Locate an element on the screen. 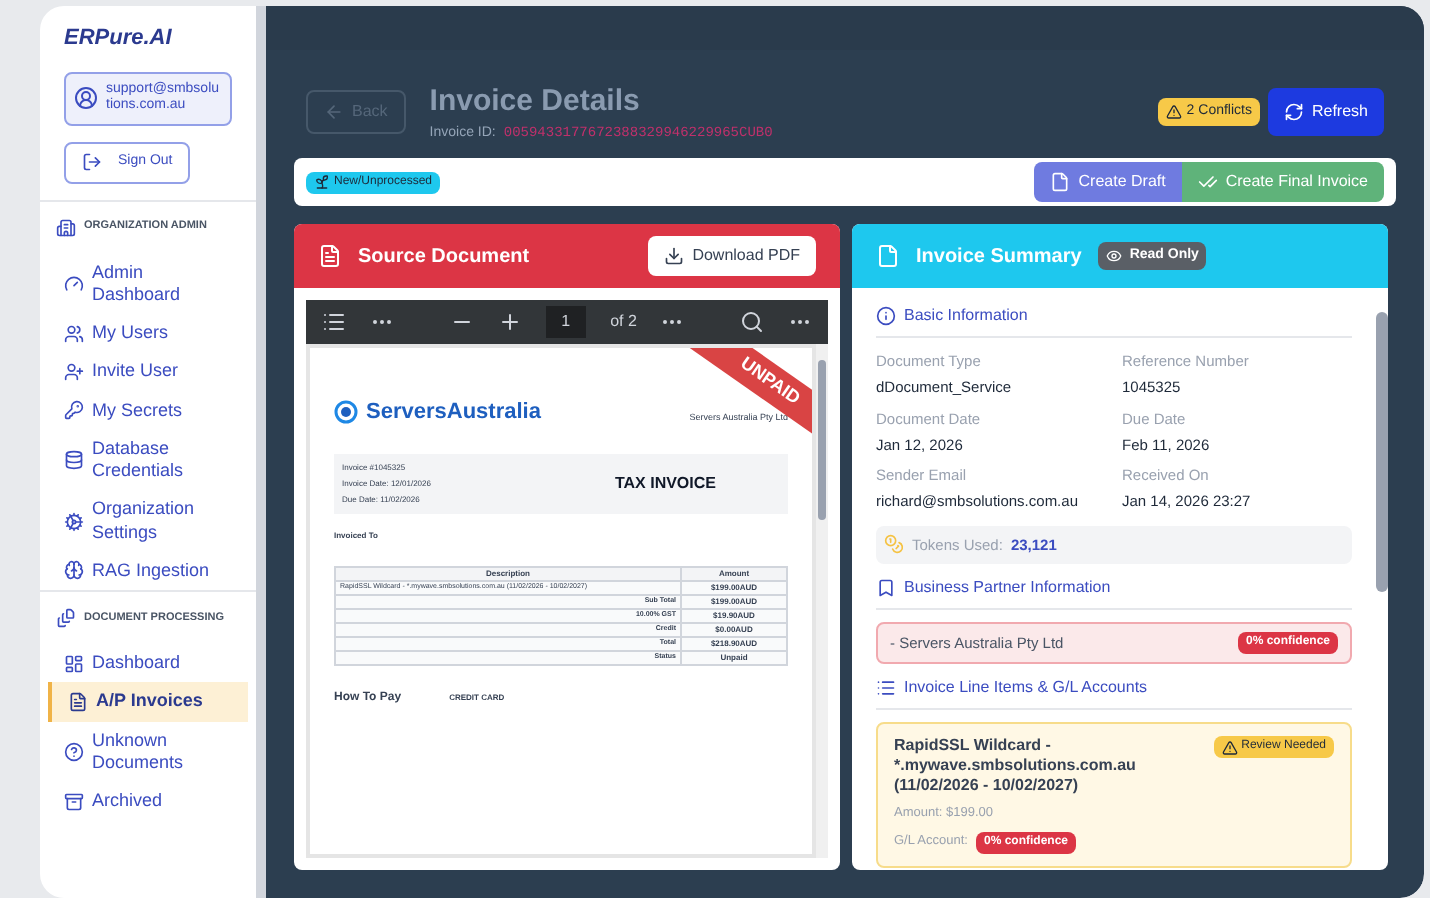 The width and height of the screenshot is (1430, 898). users-icon is located at coordinates (74, 333).